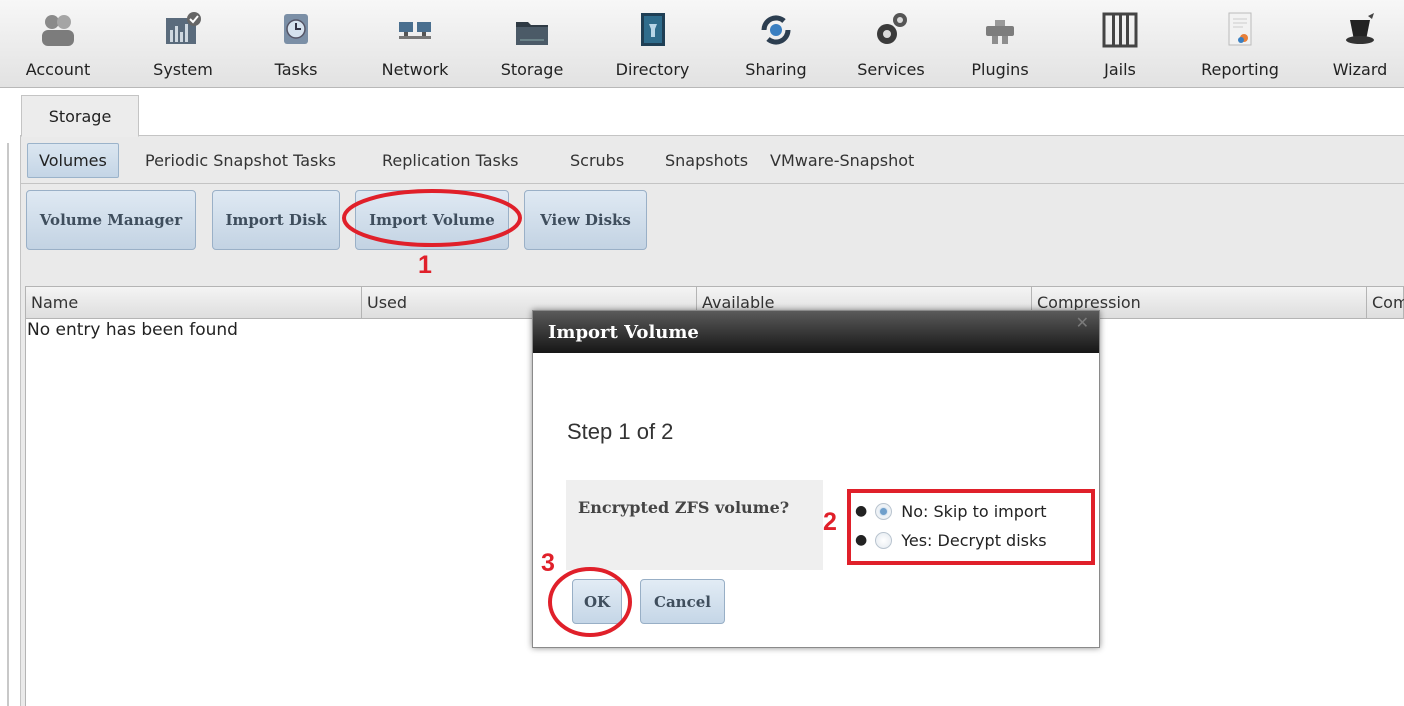  Describe the element at coordinates (111, 220) in the screenshot. I see `volume-manager-button: Volume Manager` at that location.